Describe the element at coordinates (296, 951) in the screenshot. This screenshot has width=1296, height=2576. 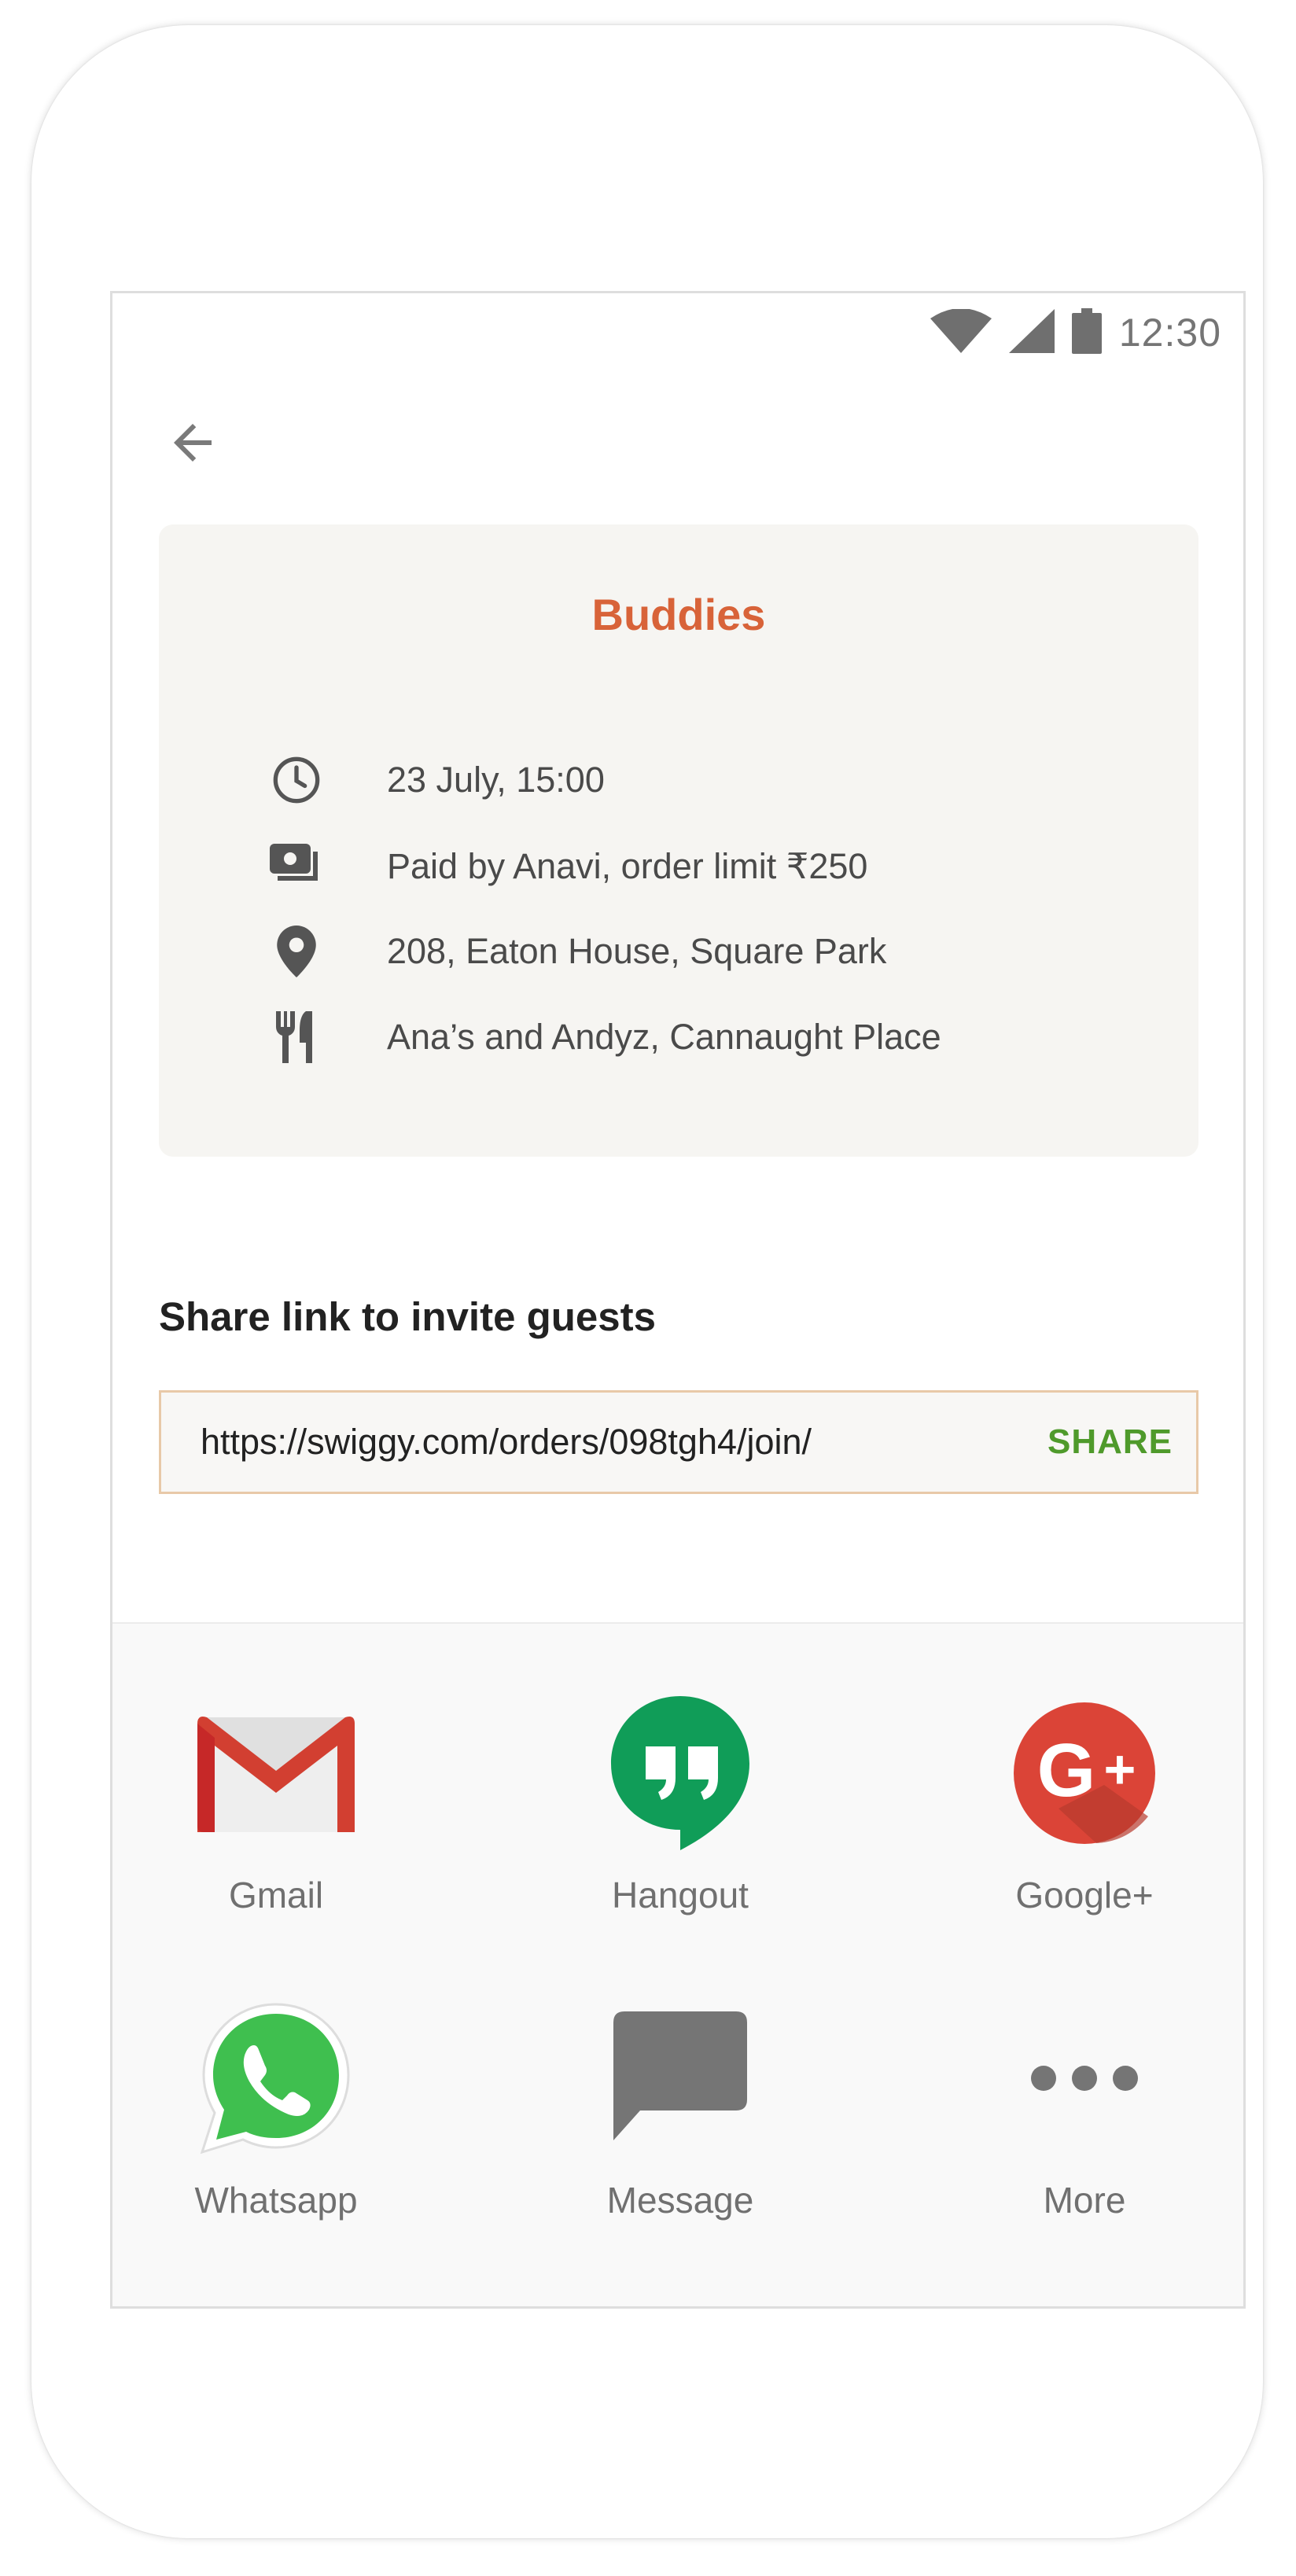
I see `location-pin-icon` at that location.